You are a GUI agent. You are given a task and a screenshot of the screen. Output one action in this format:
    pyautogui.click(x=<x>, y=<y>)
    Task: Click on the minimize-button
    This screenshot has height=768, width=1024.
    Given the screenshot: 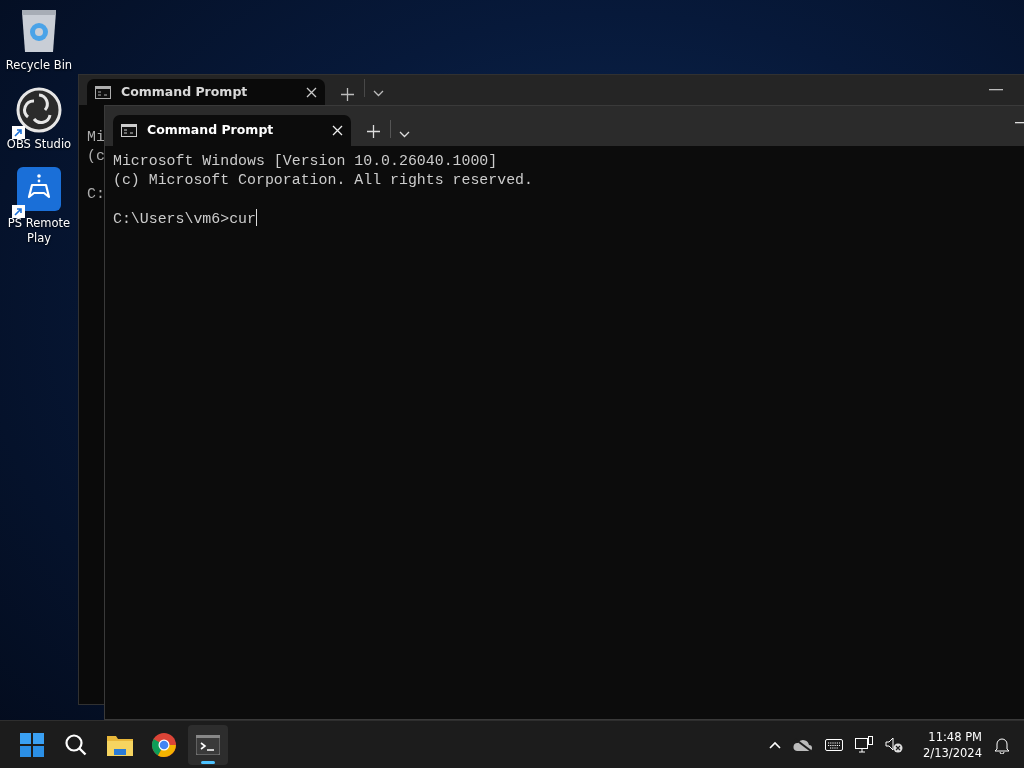 What is the action you would take?
    pyautogui.click(x=996, y=90)
    